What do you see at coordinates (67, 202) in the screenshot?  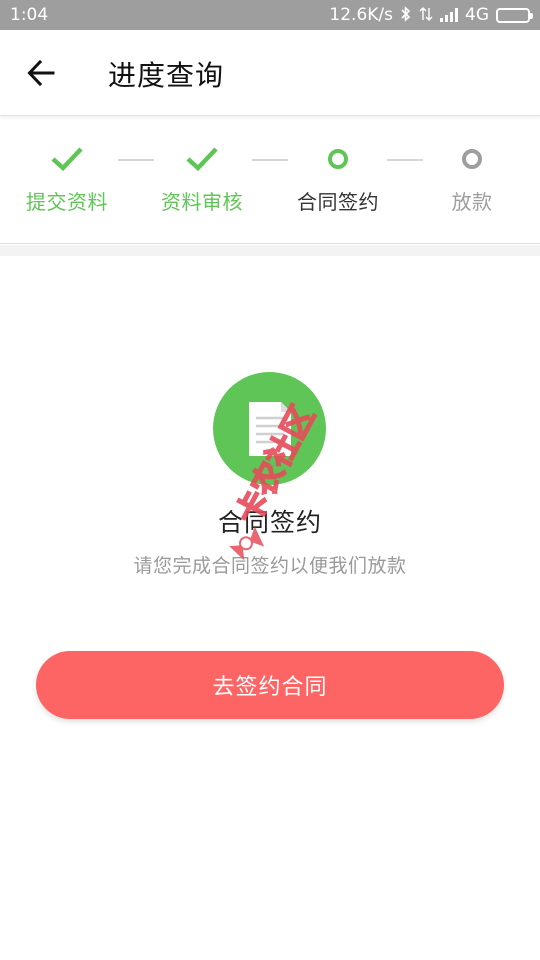 I see `step-label: 提交资料` at bounding box center [67, 202].